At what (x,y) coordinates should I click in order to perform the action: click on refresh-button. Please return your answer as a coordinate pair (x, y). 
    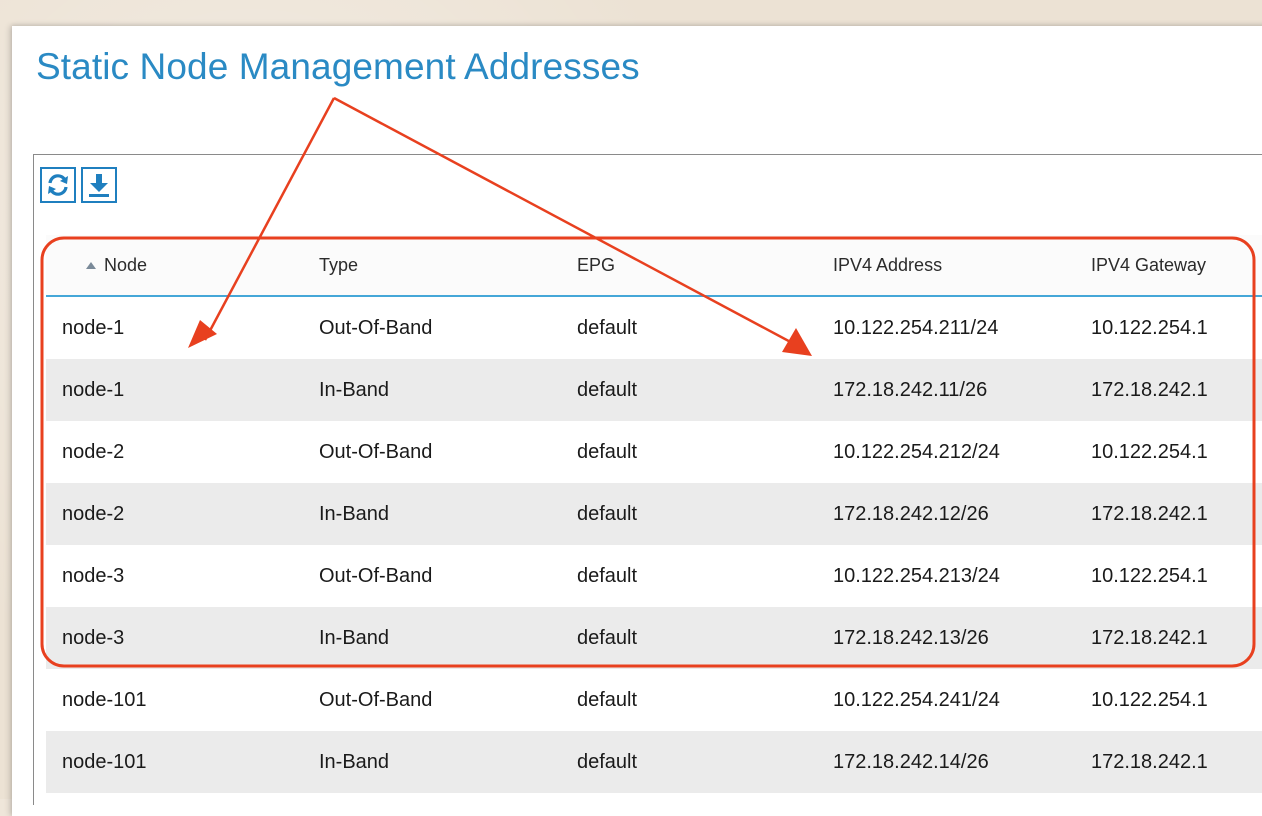
    Looking at the image, I should click on (58, 185).